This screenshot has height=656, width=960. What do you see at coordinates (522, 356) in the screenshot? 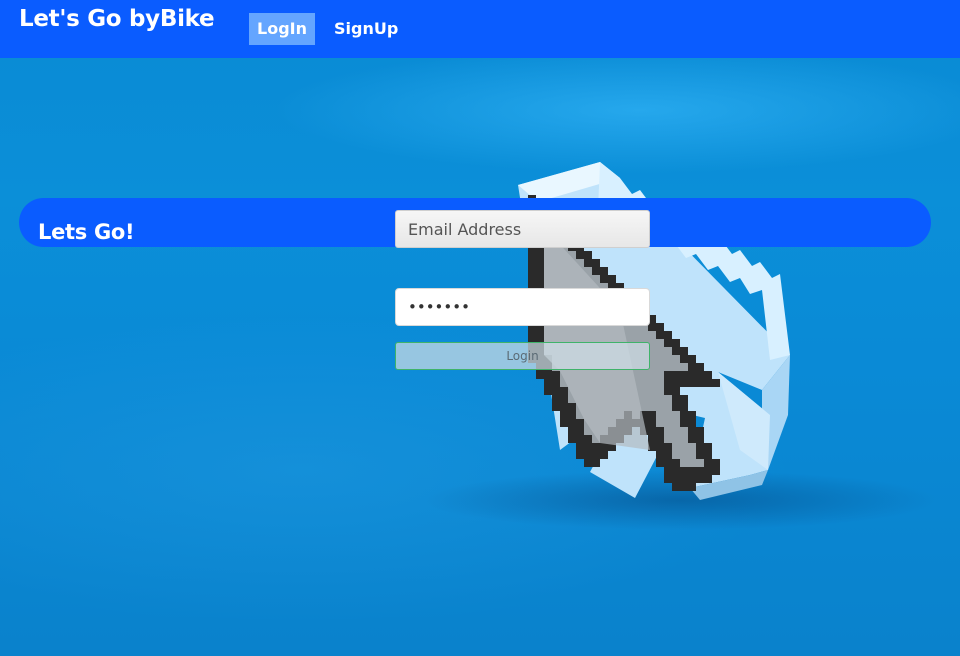
I see `login-button: Login` at bounding box center [522, 356].